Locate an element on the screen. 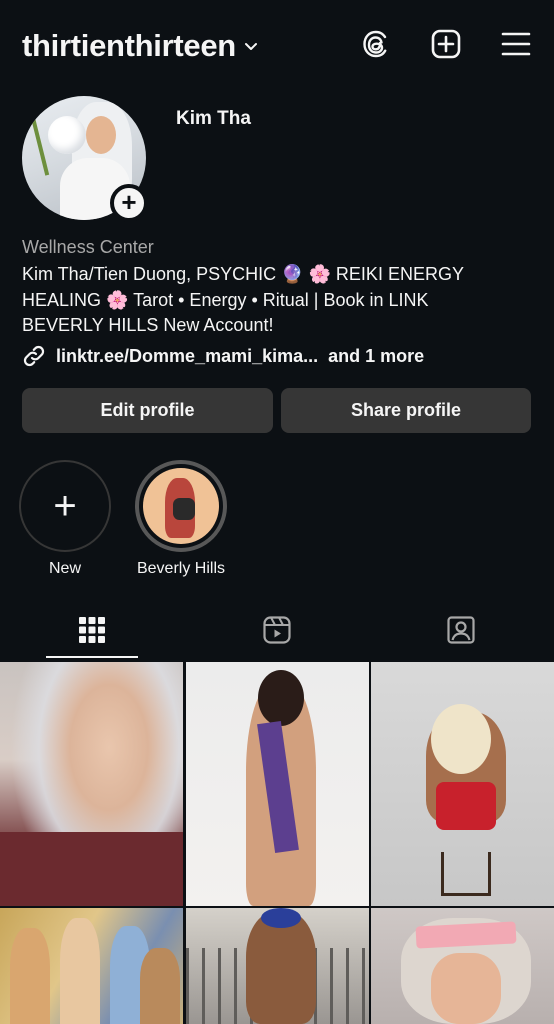 Image resolution: width=554 pixels, height=1024 pixels. tagged-icon is located at coordinates (461, 630).